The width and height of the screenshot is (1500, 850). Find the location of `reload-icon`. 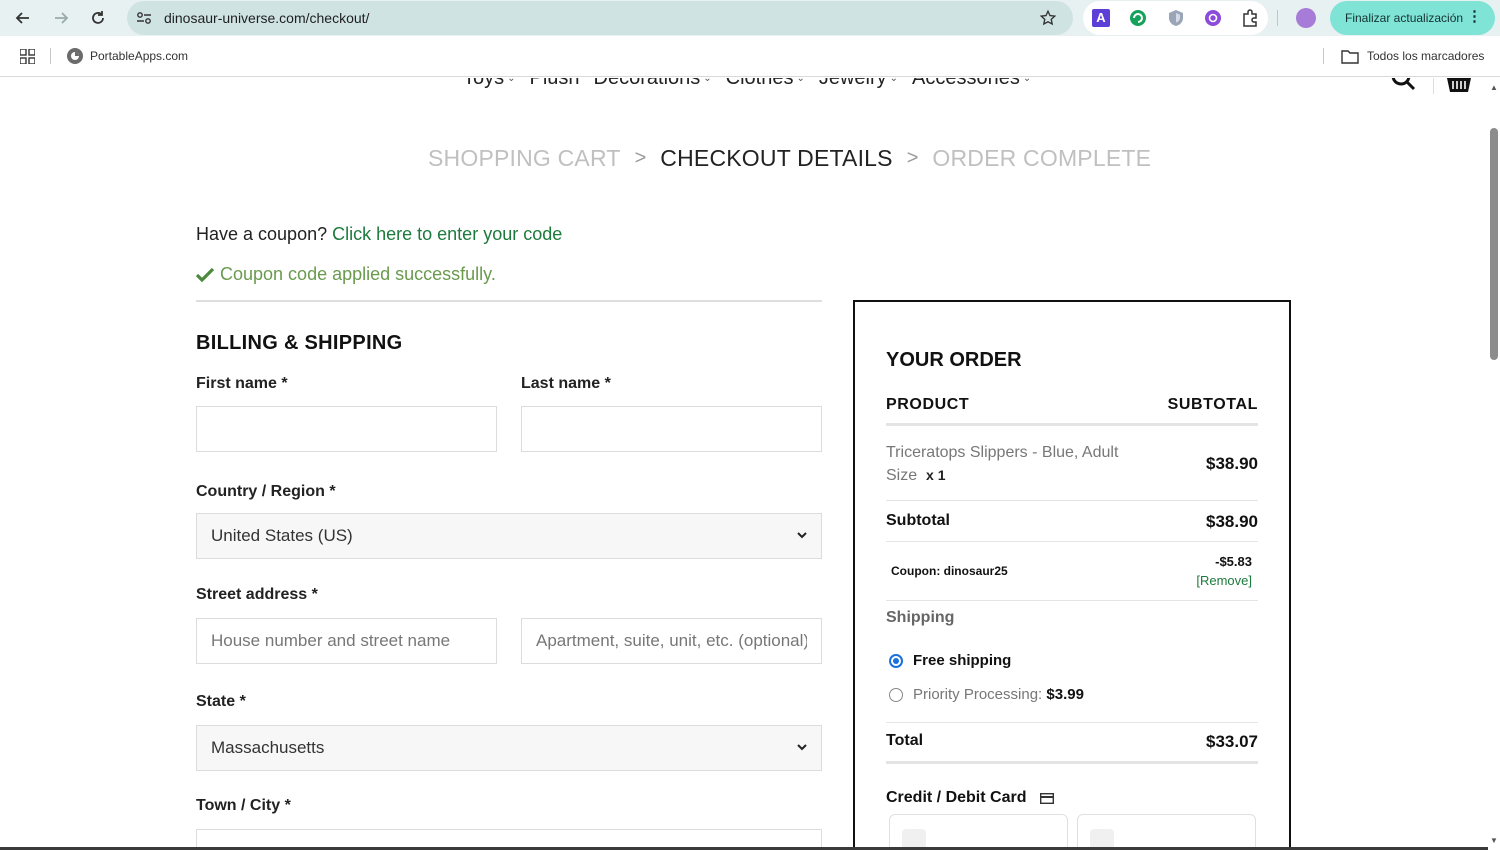

reload-icon is located at coordinates (98, 17).